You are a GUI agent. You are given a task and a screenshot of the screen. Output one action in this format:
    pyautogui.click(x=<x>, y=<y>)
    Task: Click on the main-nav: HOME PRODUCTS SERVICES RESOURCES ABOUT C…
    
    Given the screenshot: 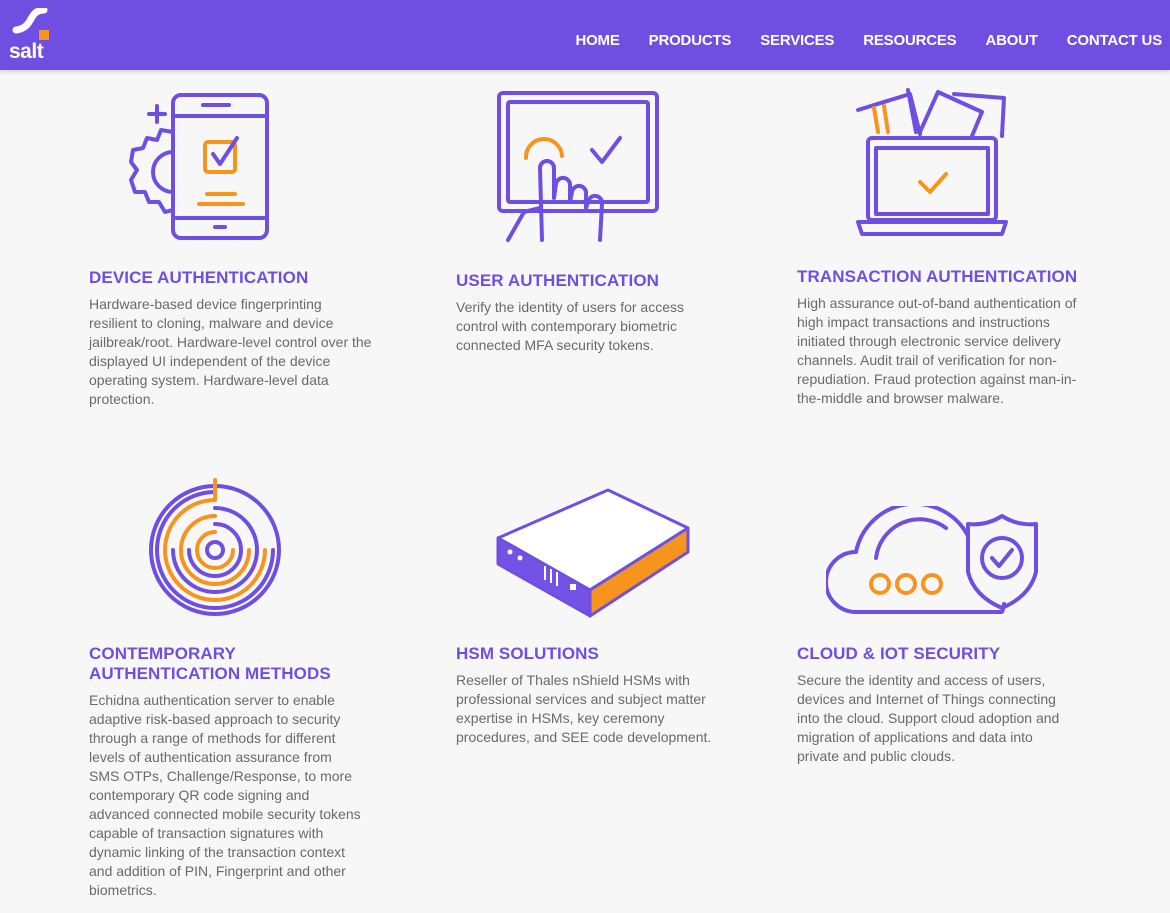 What is the action you would take?
    pyautogui.click(x=854, y=40)
    